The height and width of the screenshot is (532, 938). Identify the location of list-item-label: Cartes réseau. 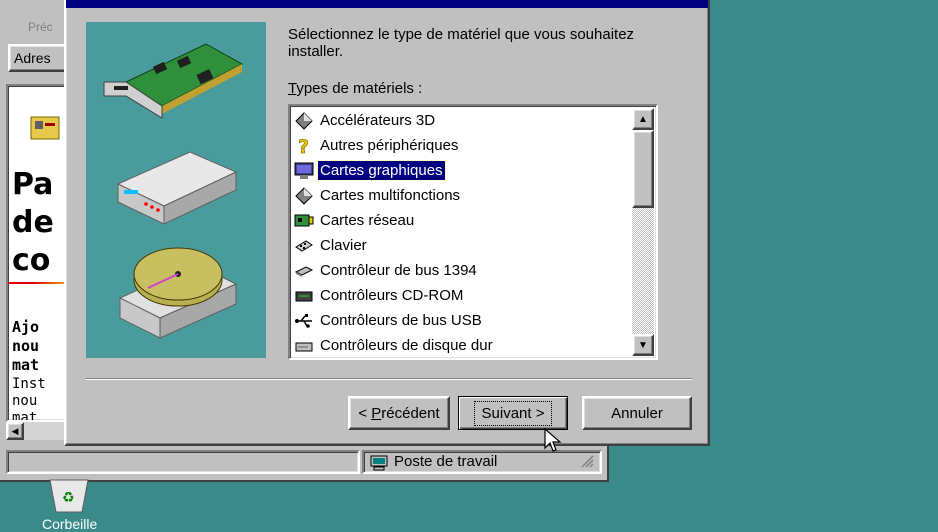
(367, 220).